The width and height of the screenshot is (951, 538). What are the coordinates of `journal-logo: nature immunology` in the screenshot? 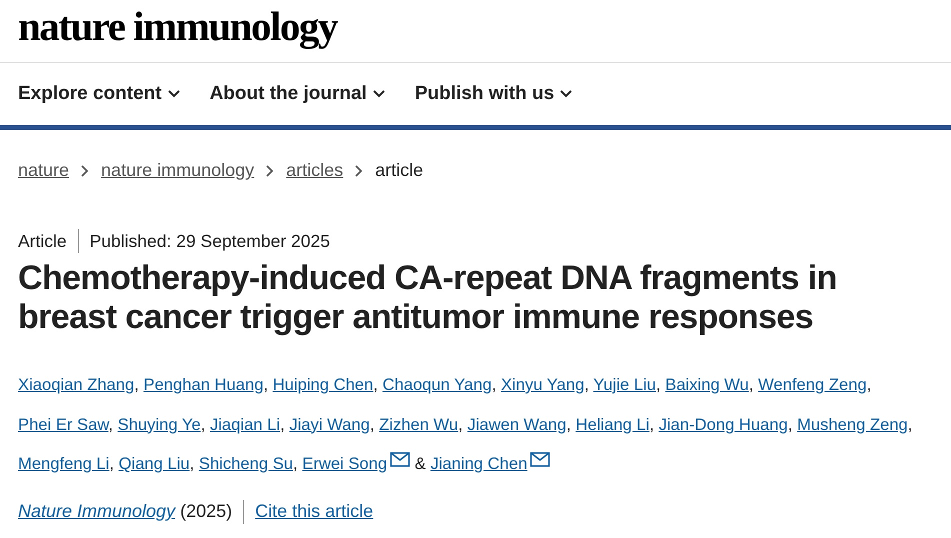 It's located at (177, 26).